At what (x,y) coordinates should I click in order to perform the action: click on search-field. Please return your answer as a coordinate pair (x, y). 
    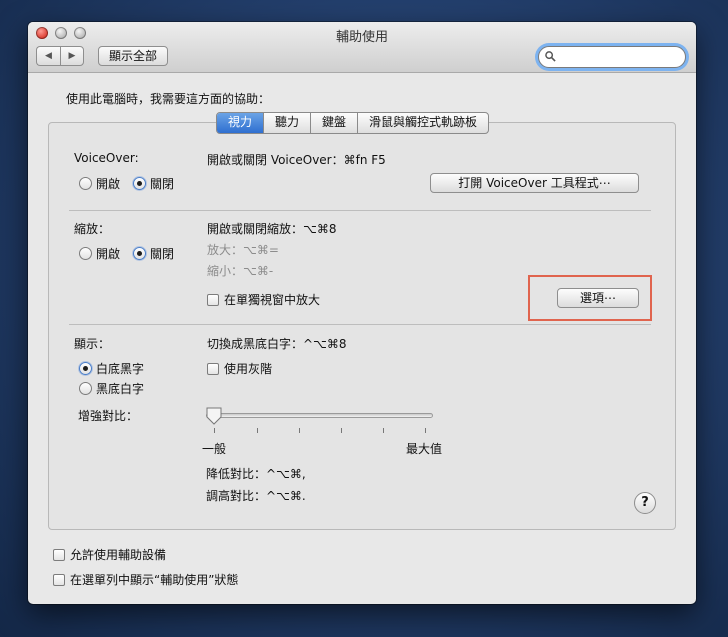
    Looking at the image, I should click on (612, 57).